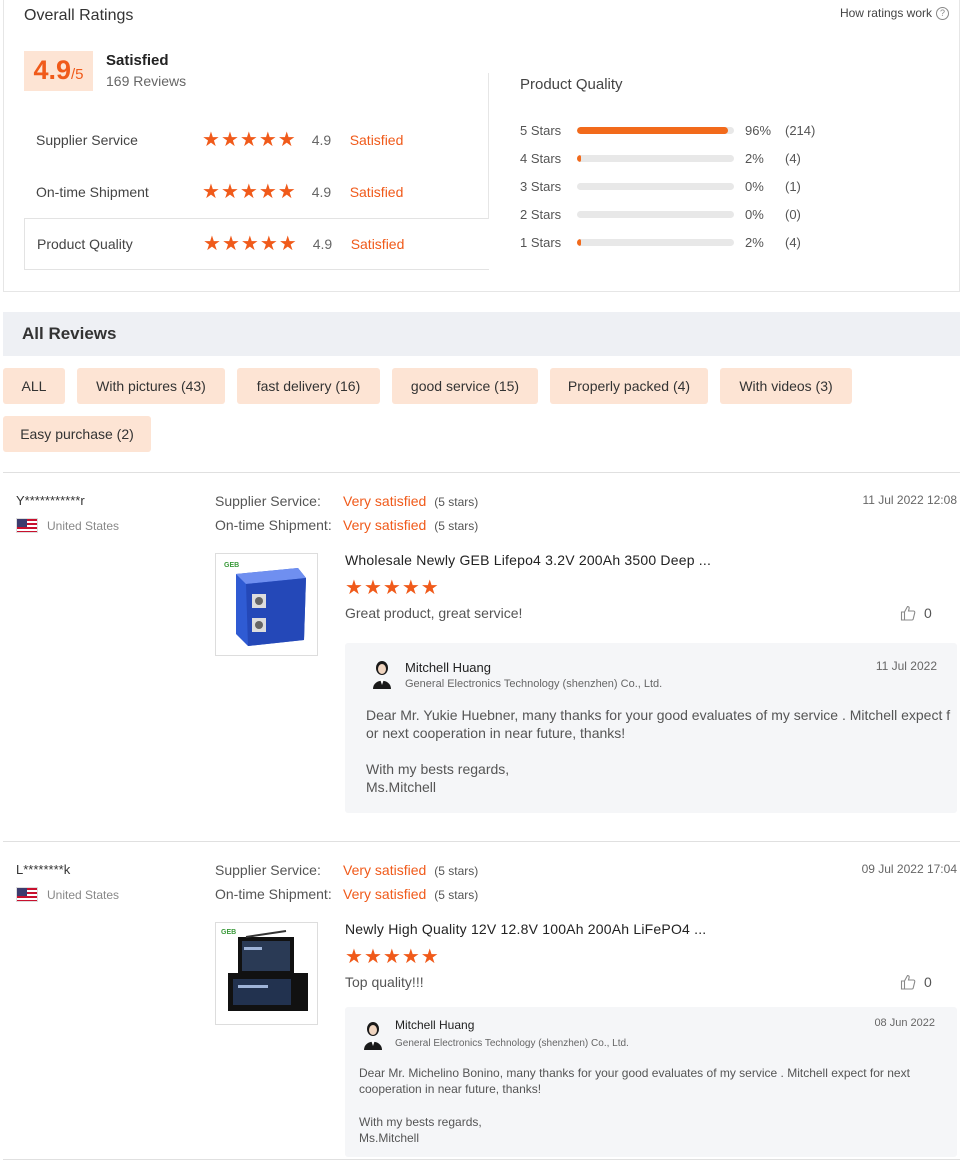 The height and width of the screenshot is (1164, 962). What do you see at coordinates (758, 130) in the screenshot?
I see `star-bar-percent: 96%` at bounding box center [758, 130].